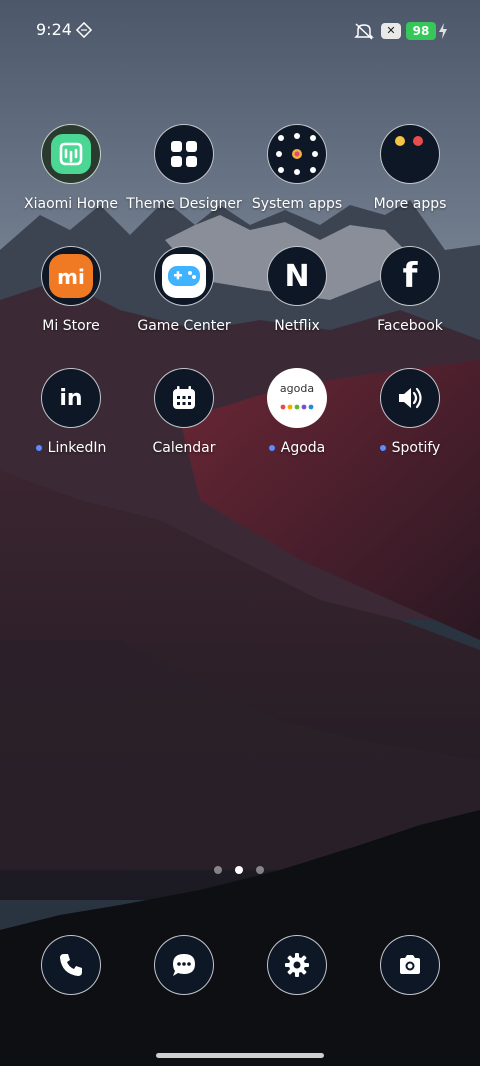  What do you see at coordinates (391, 31) in the screenshot?
I see `x-box-icon: ✕` at bounding box center [391, 31].